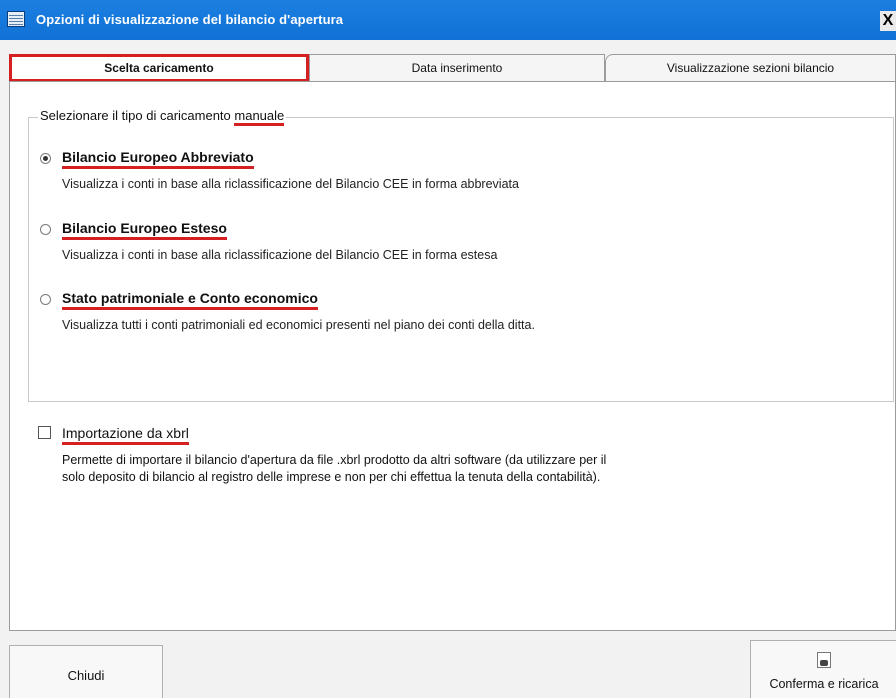  I want to click on document-printer-icon, so click(824, 660).